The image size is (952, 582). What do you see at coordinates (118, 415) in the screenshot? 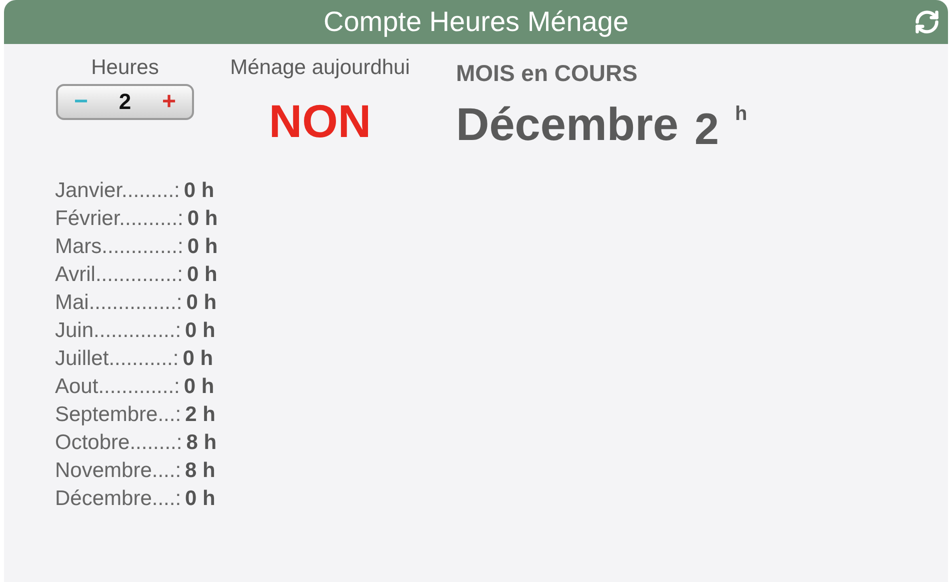
I see `month-label: Septembre...:` at bounding box center [118, 415].